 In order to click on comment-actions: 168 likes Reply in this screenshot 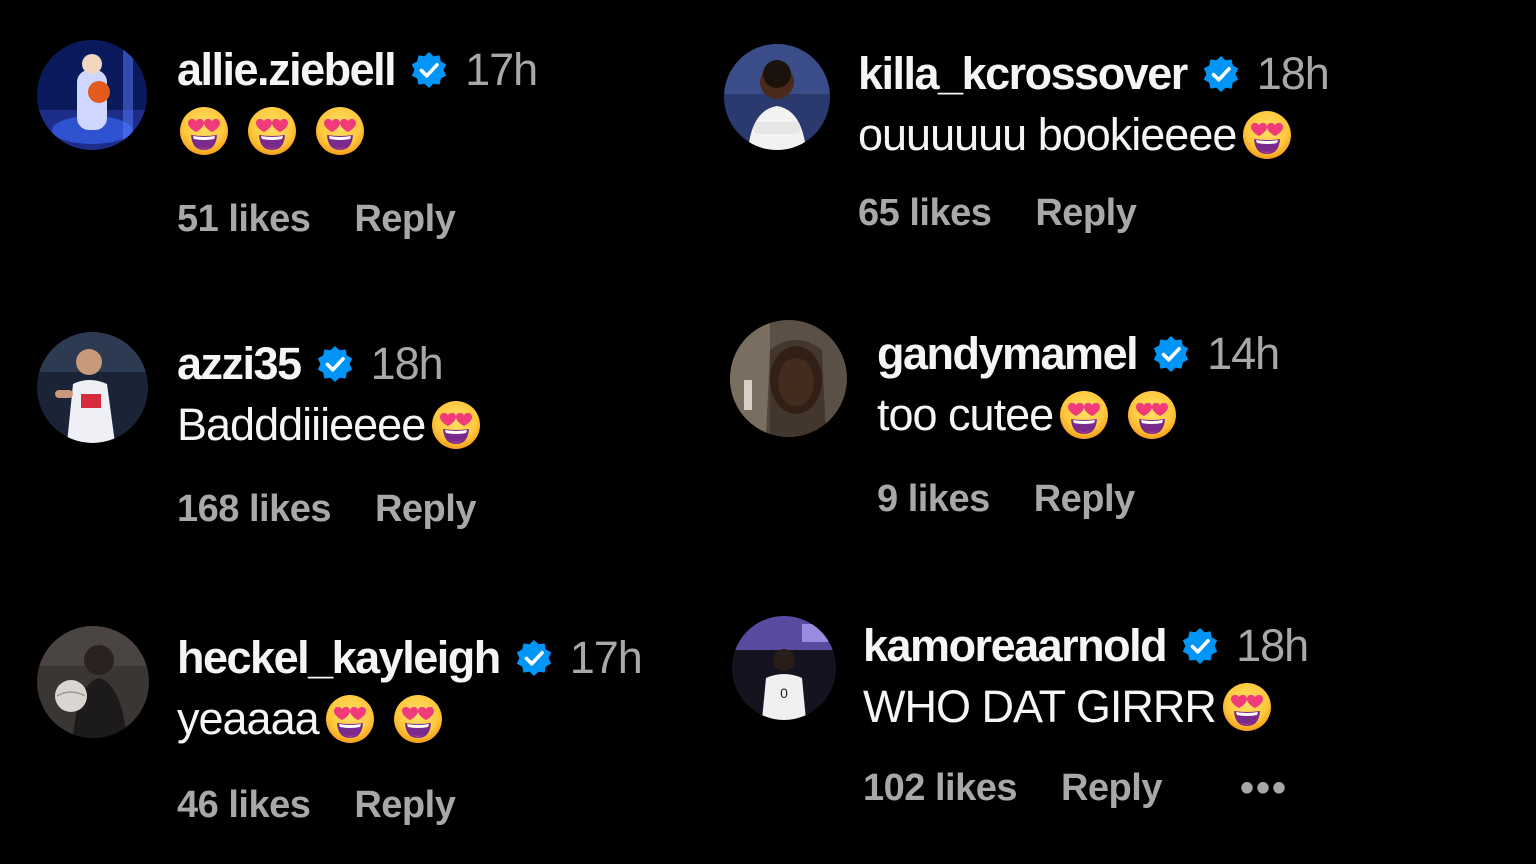, I will do `click(337, 509)`.